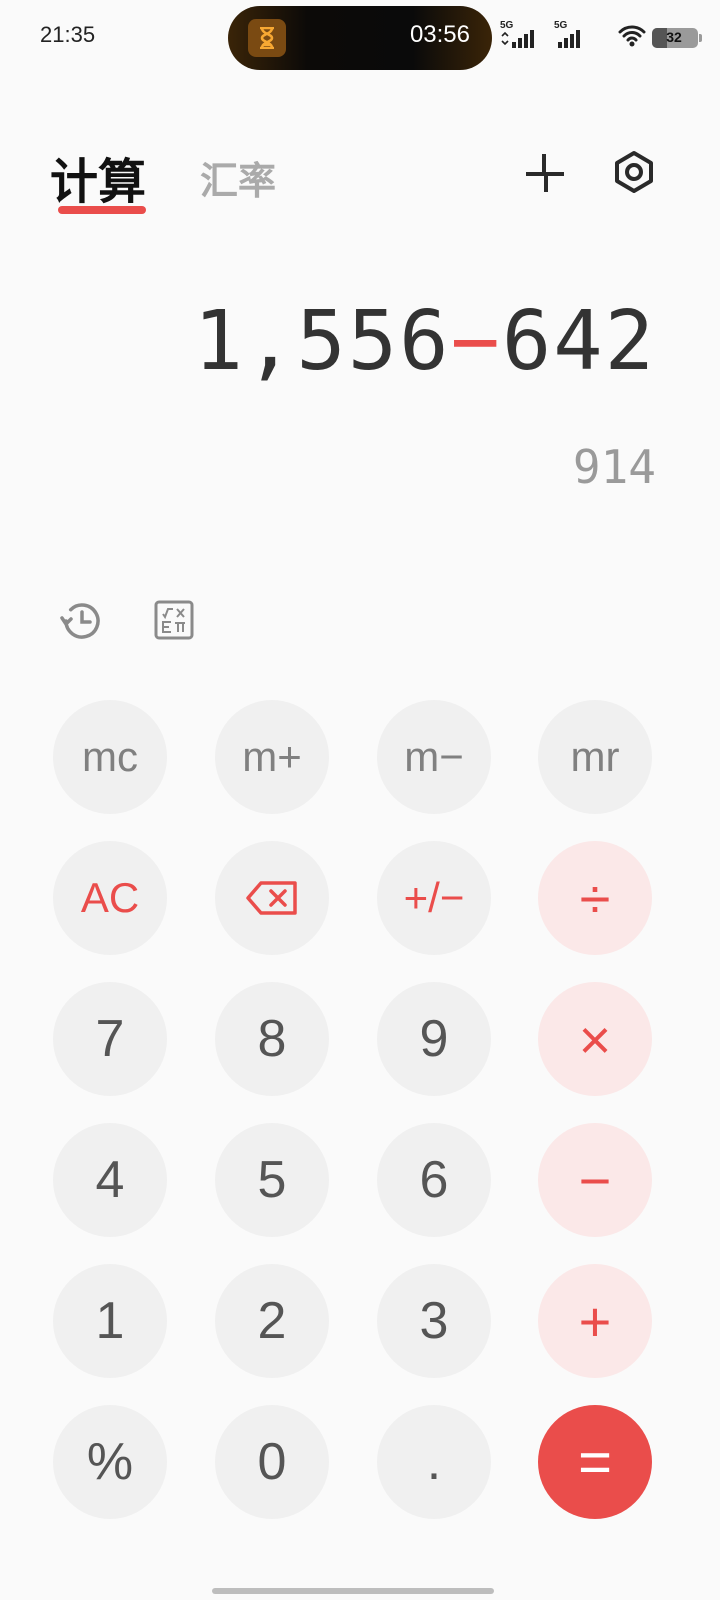  Describe the element at coordinates (272, 1321) in the screenshot. I see `digit-2-button: 2` at that location.